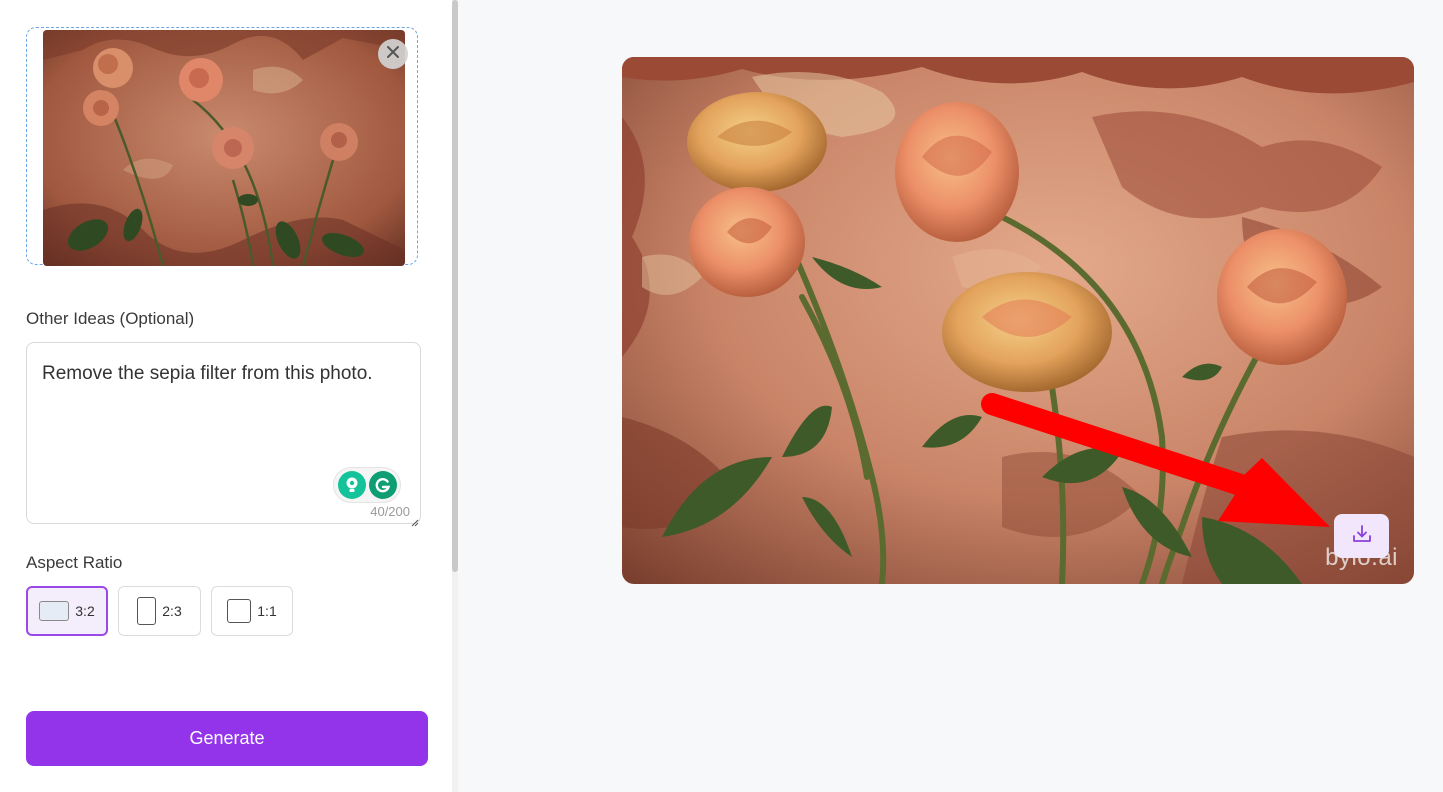 The image size is (1443, 792). What do you see at coordinates (85, 611) in the screenshot?
I see `aspect-ratio-option-label: 3:2` at bounding box center [85, 611].